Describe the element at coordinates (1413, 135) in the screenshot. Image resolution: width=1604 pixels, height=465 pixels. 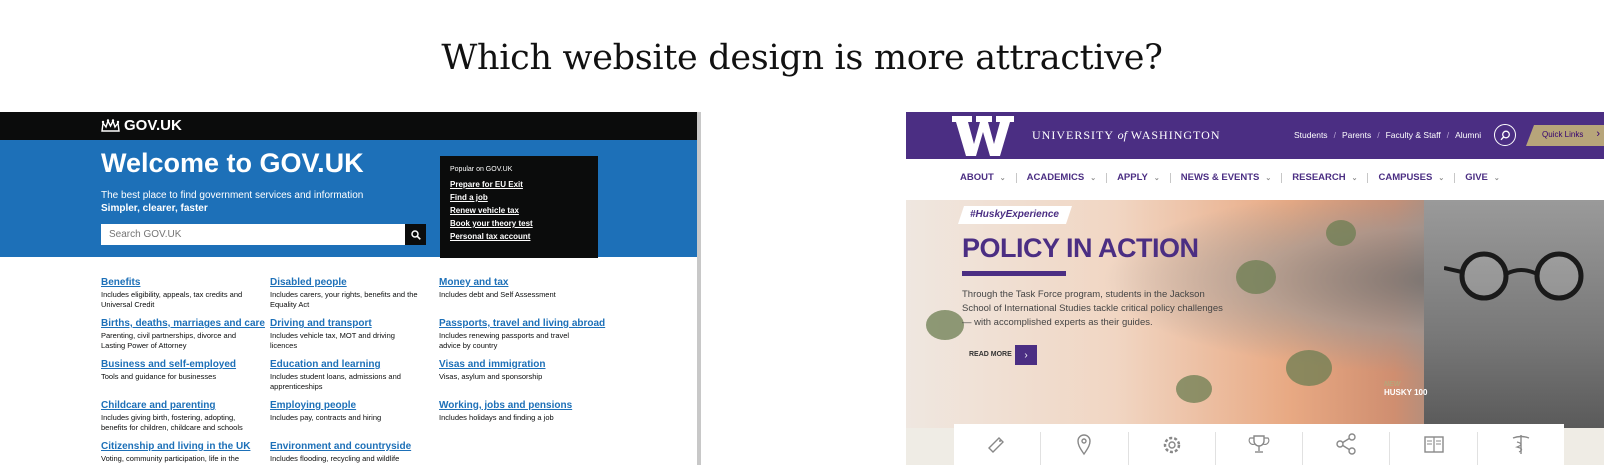
I see `top-link-faculty-staff: Faculty & Staff` at that location.